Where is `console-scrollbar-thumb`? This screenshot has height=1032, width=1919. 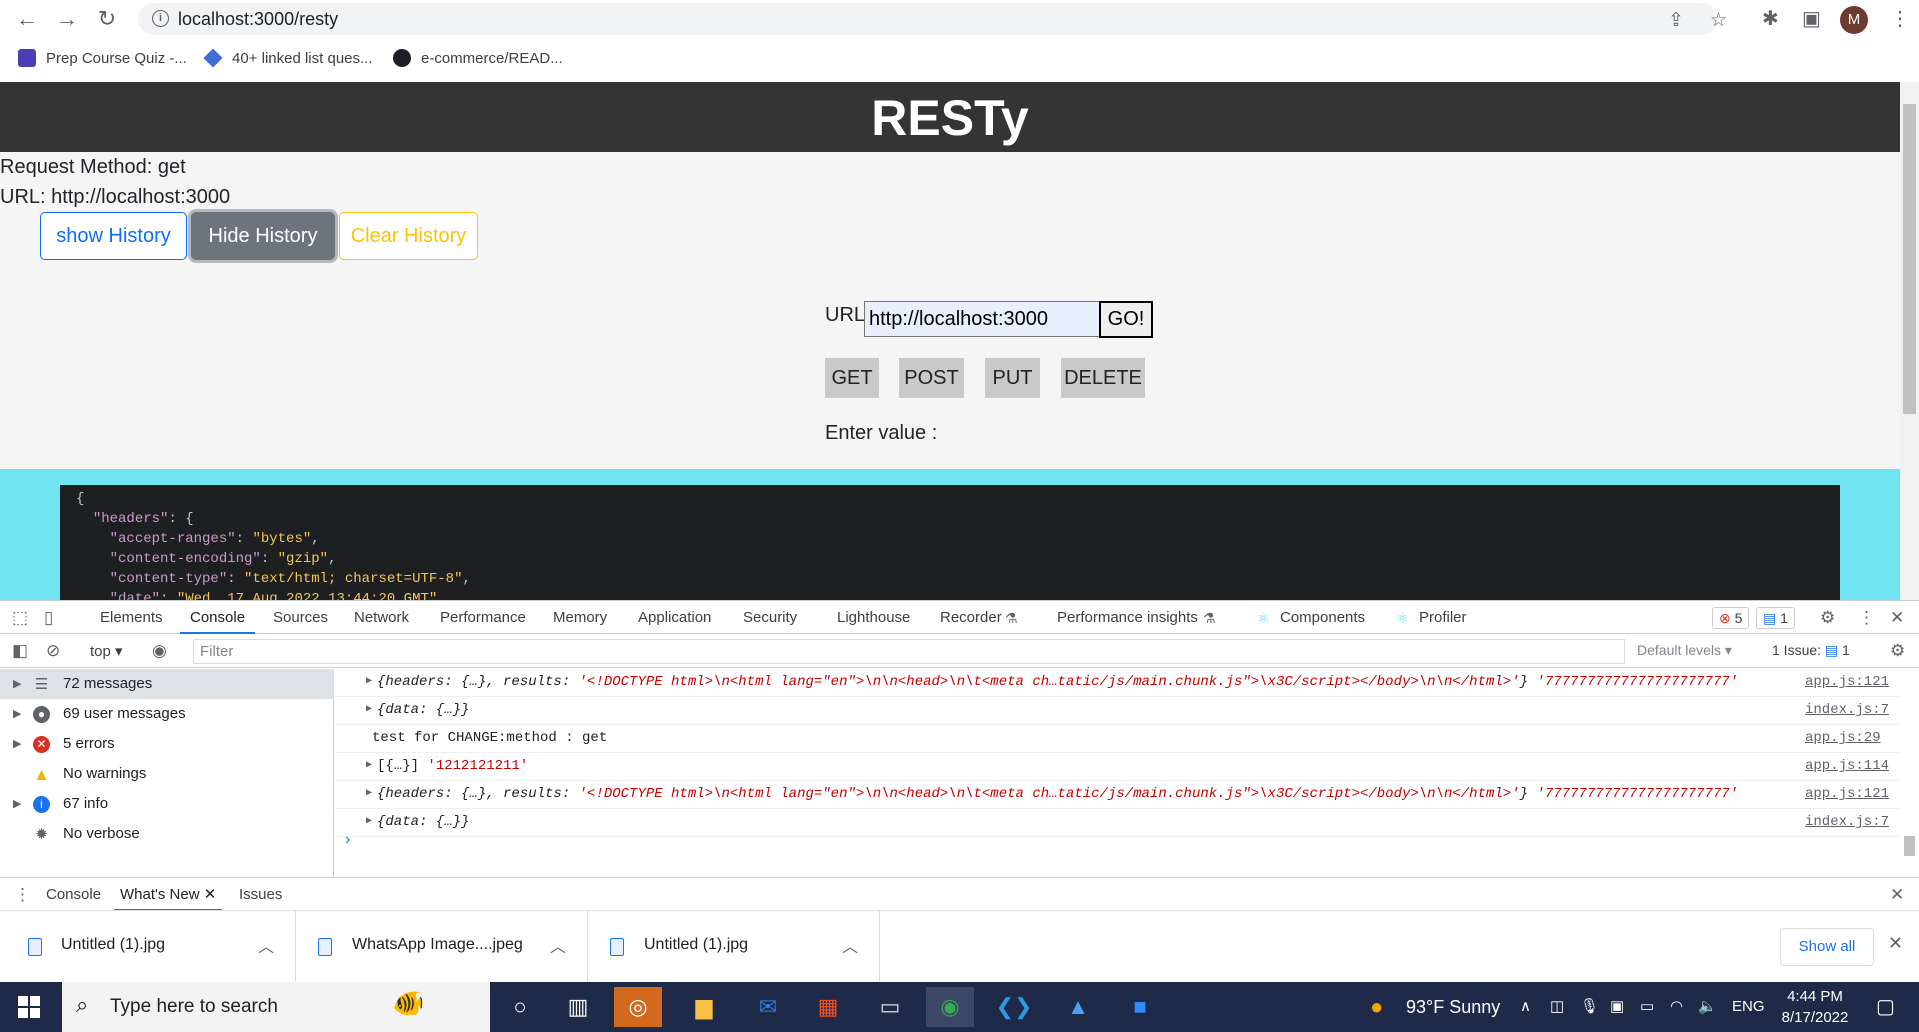
console-scrollbar-thumb is located at coordinates (1909, 846).